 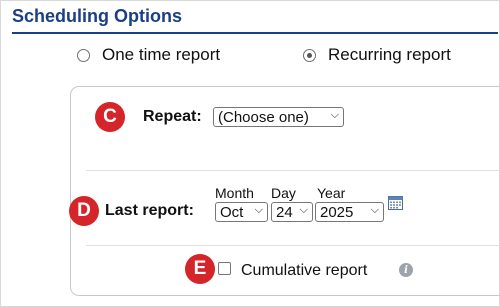 I want to click on day-select: 24 ⌵, so click(x=292, y=212).